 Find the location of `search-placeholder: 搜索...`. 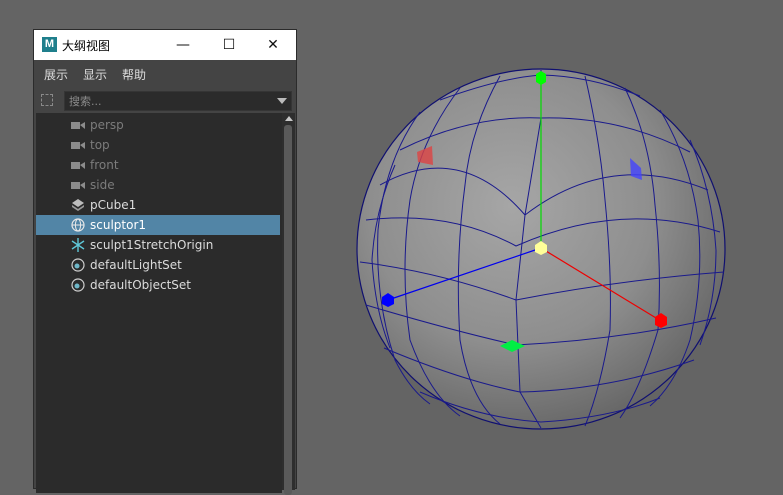

search-placeholder: 搜索... is located at coordinates (85, 101).